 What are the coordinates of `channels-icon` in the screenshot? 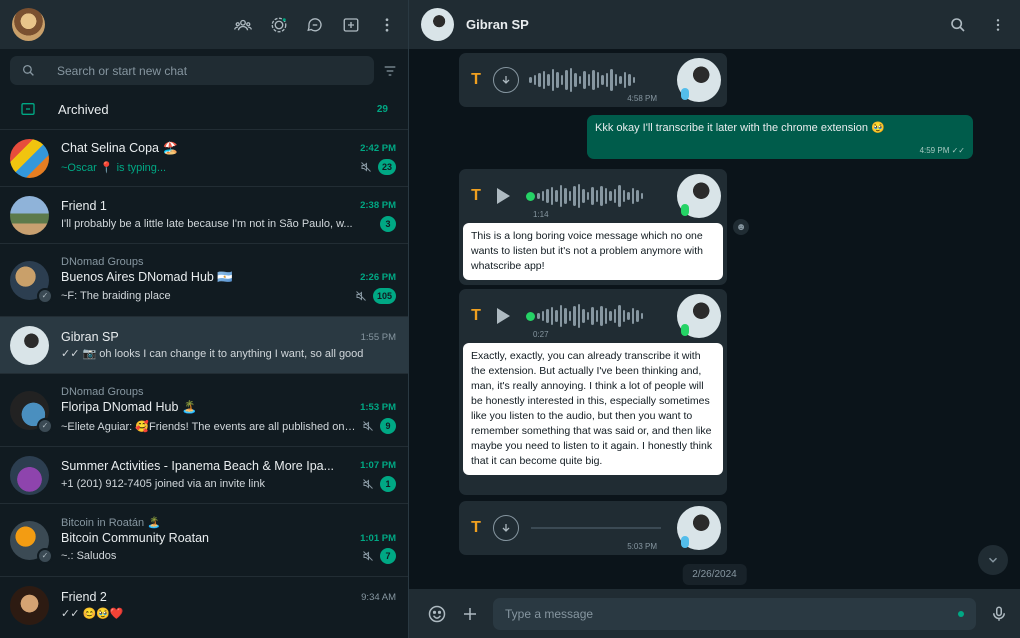 It's located at (315, 25).